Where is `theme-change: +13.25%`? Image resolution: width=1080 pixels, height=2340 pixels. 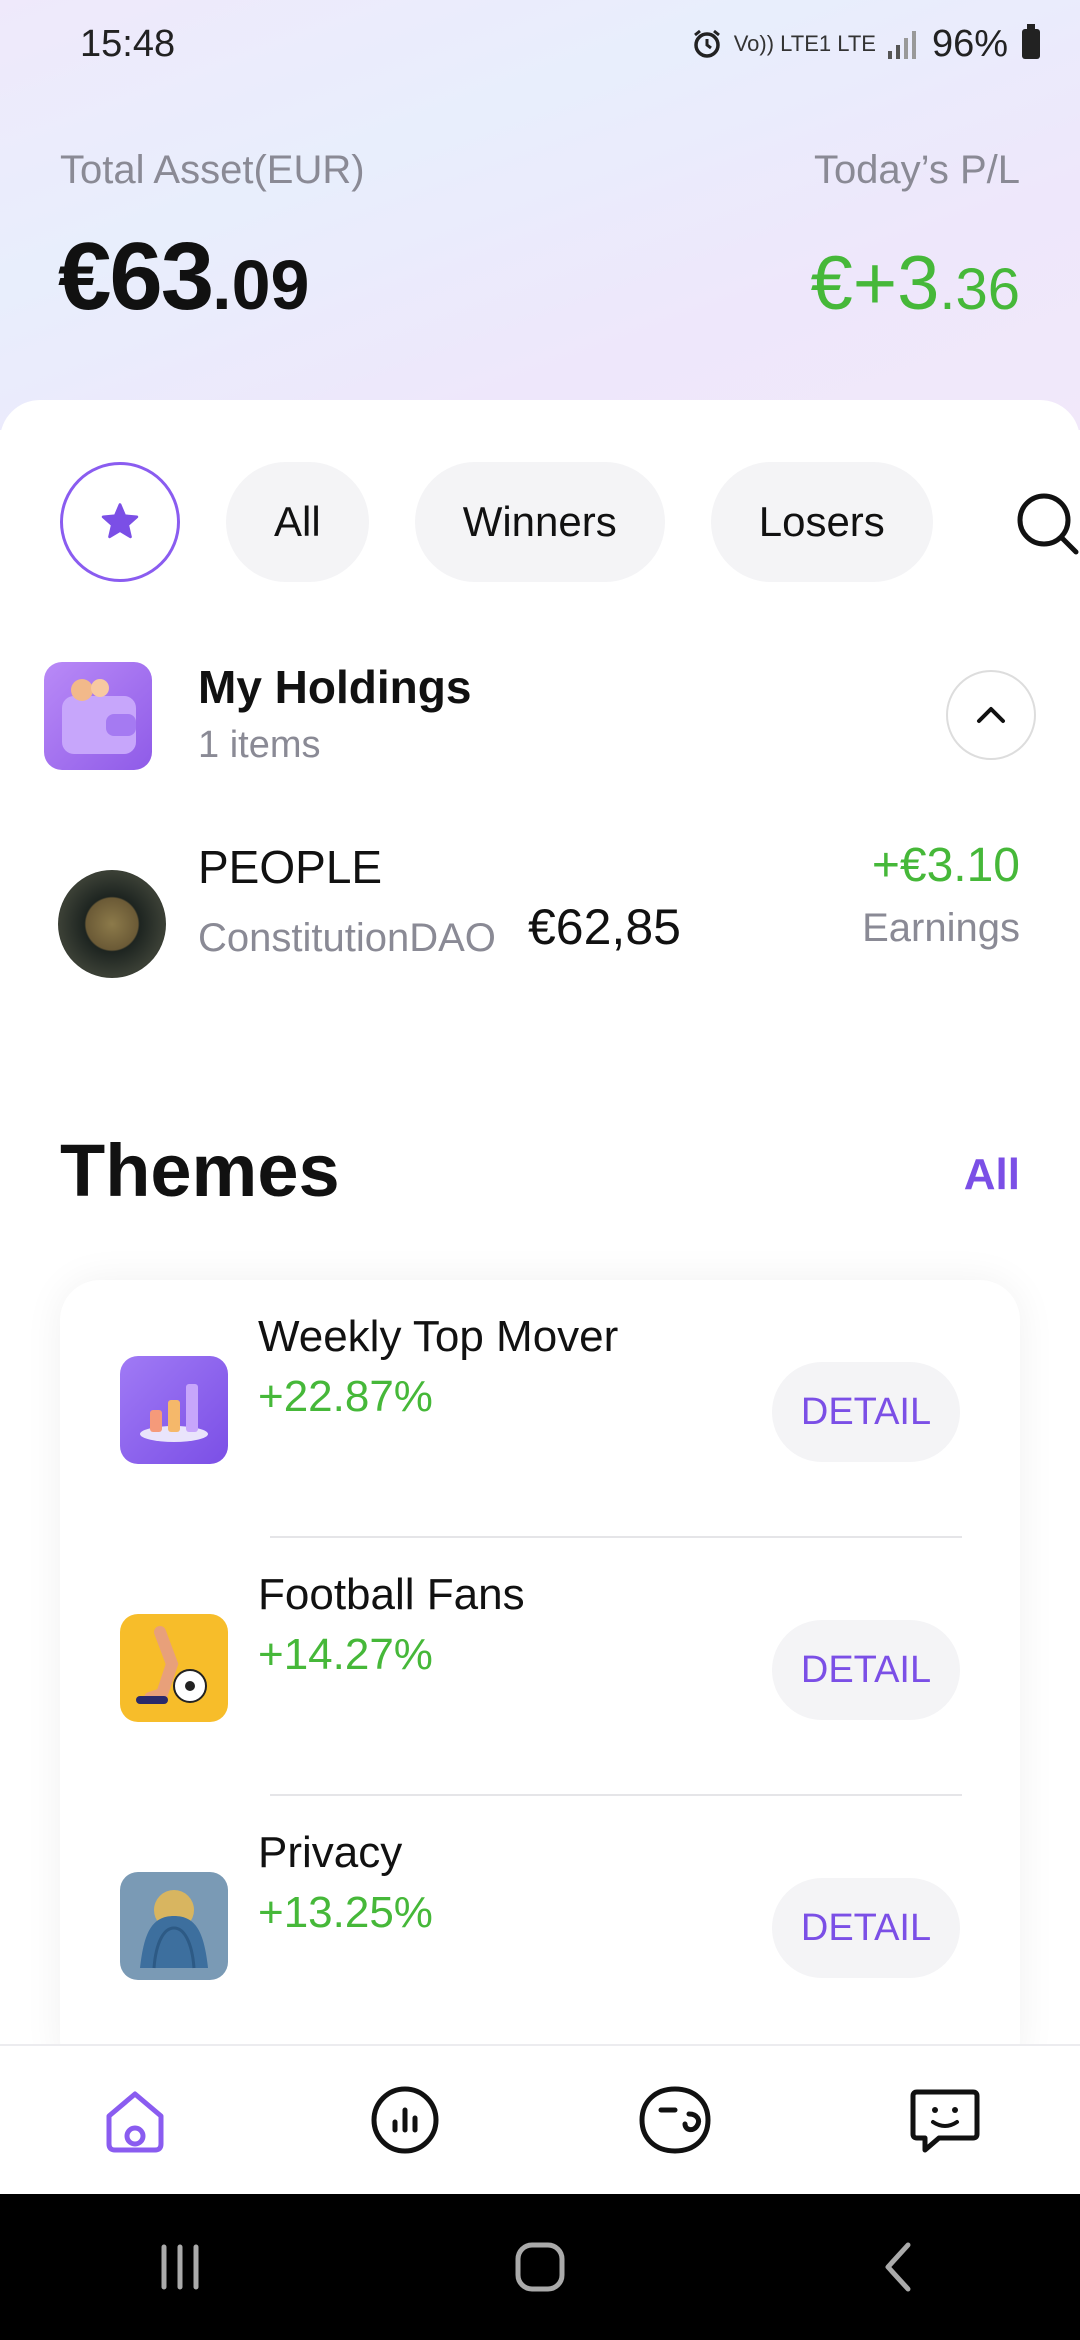
theme-change: +13.25% is located at coordinates (345, 1912).